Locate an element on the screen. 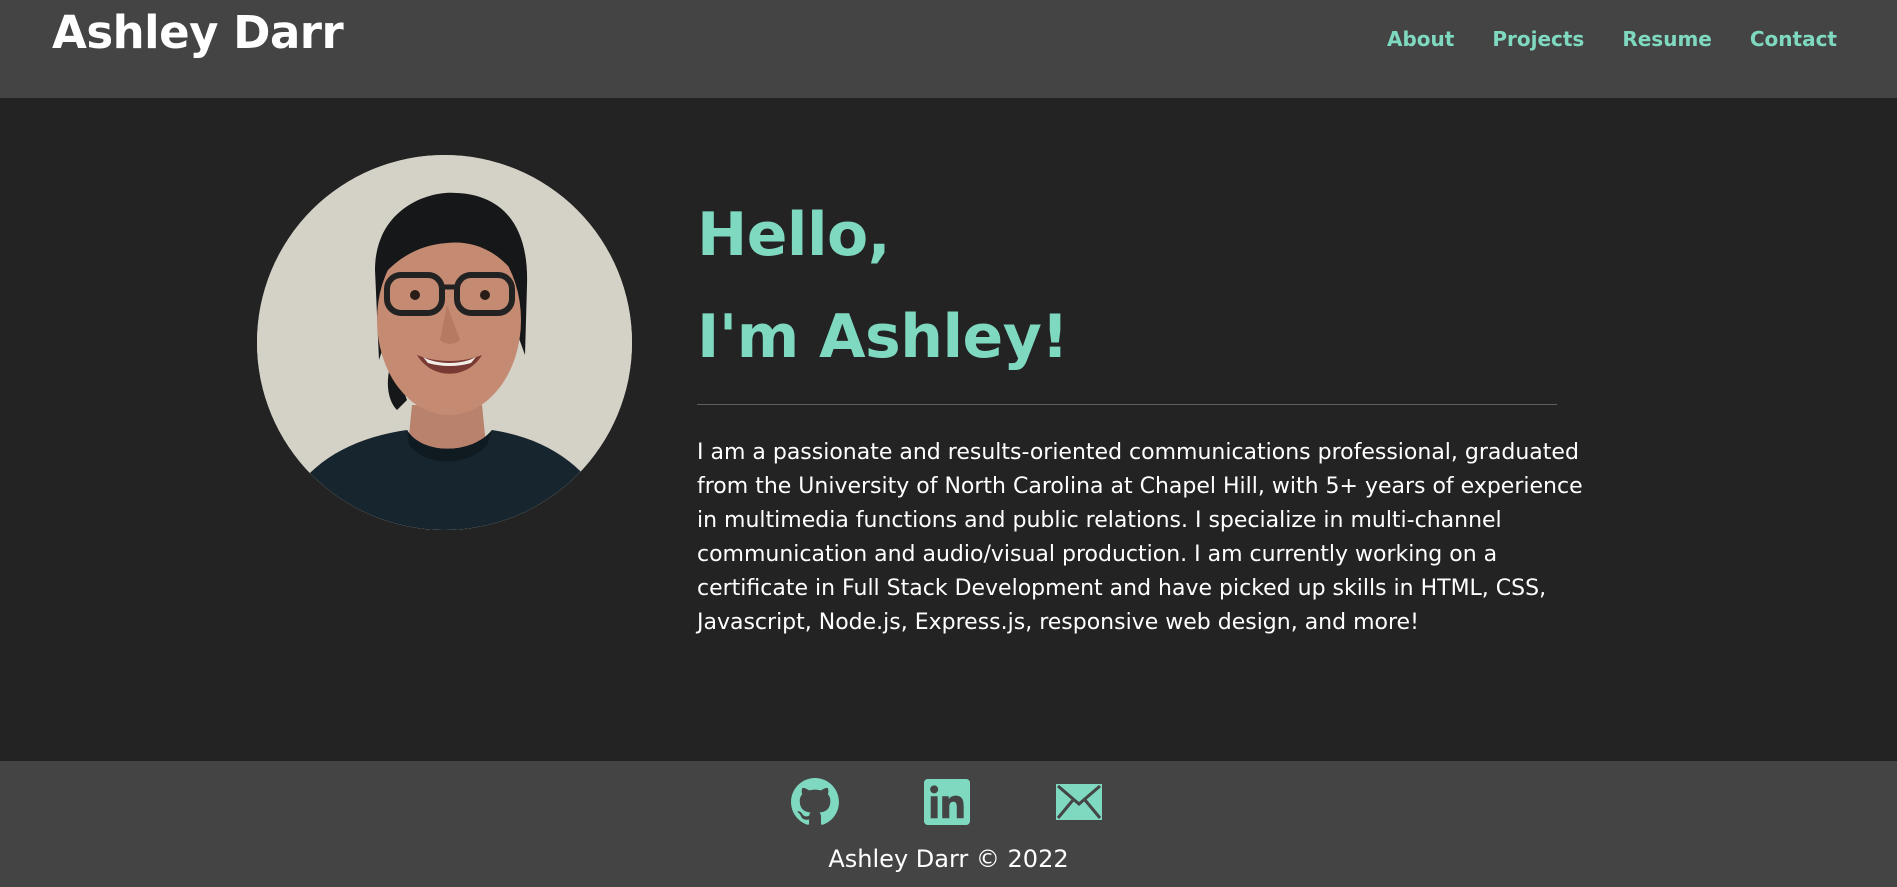  greeting-hello: Hello, is located at coordinates (794, 235).